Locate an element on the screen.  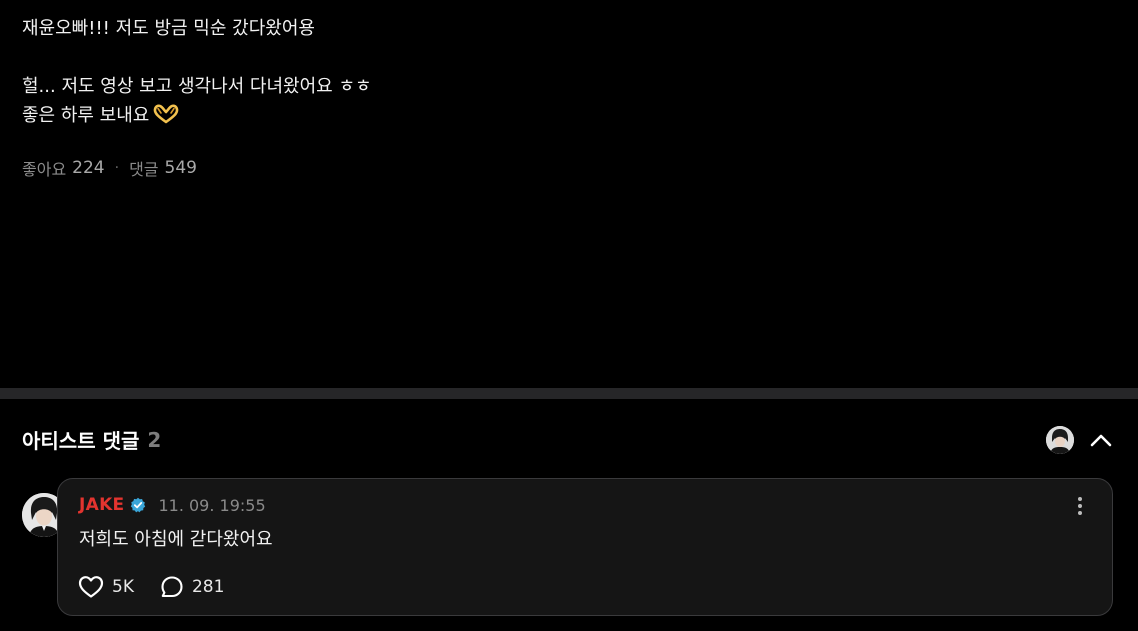
like-button: 5K is located at coordinates (106, 587).